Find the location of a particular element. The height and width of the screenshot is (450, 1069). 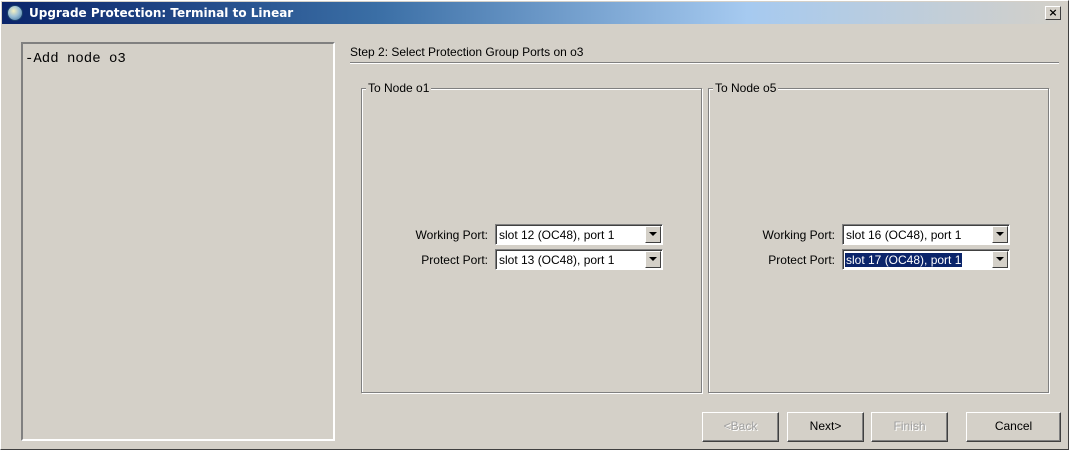

step-divider-highlight is located at coordinates (704, 63).